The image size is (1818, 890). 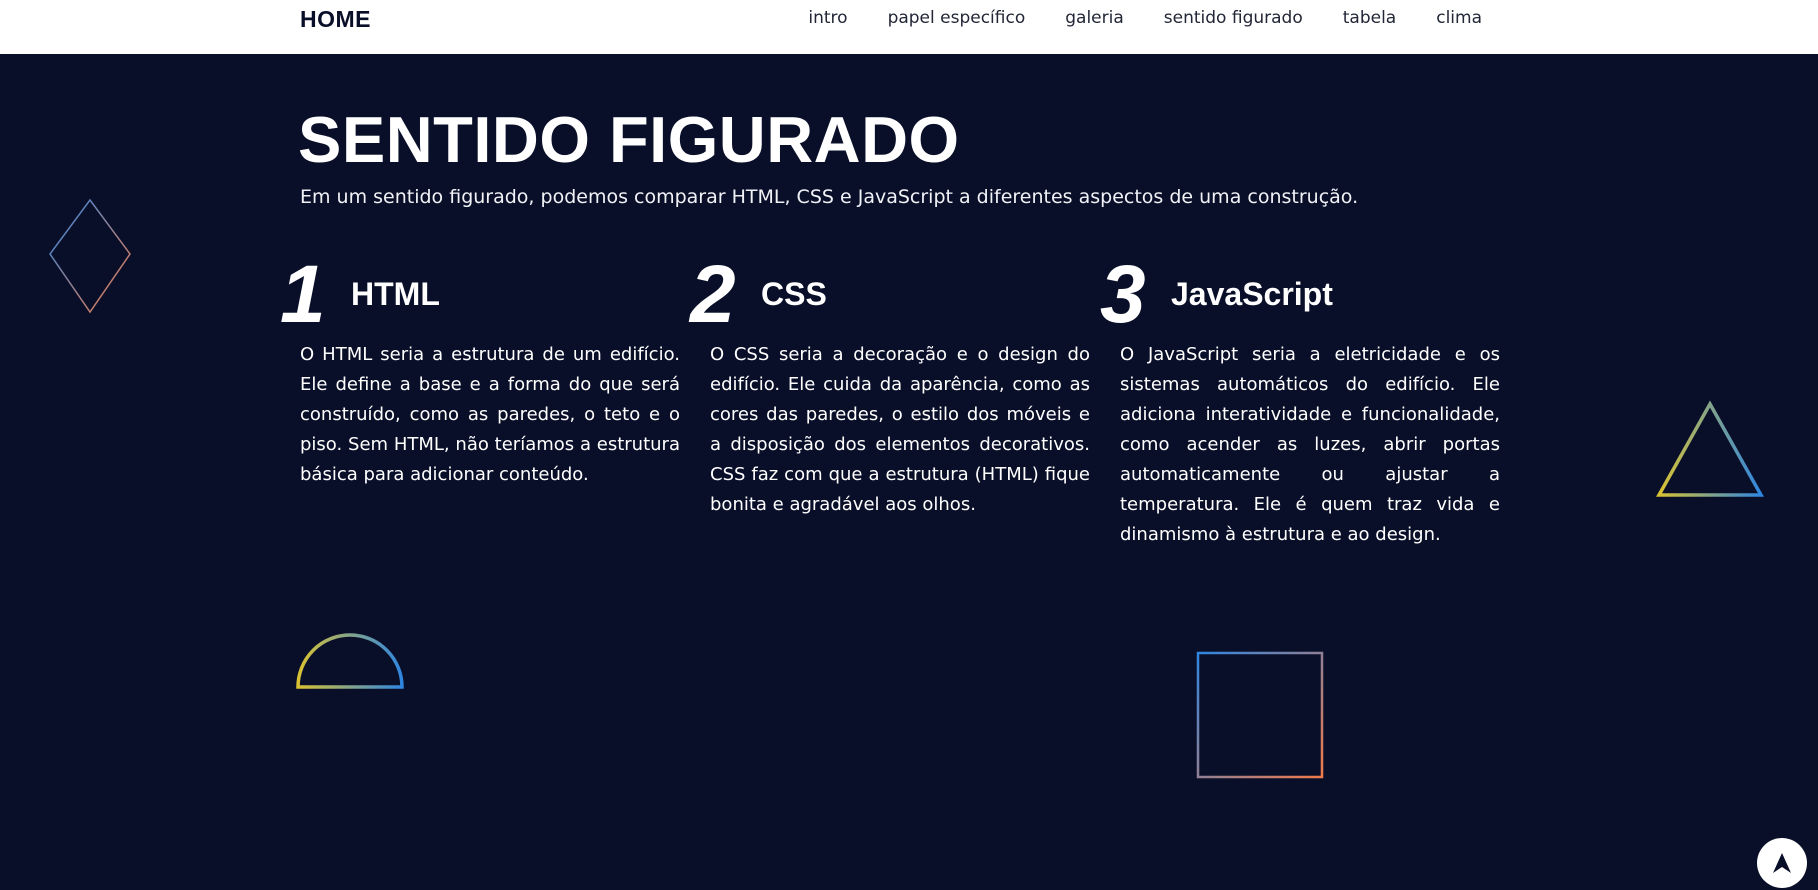 I want to click on column-title: CSS, so click(x=794, y=294).